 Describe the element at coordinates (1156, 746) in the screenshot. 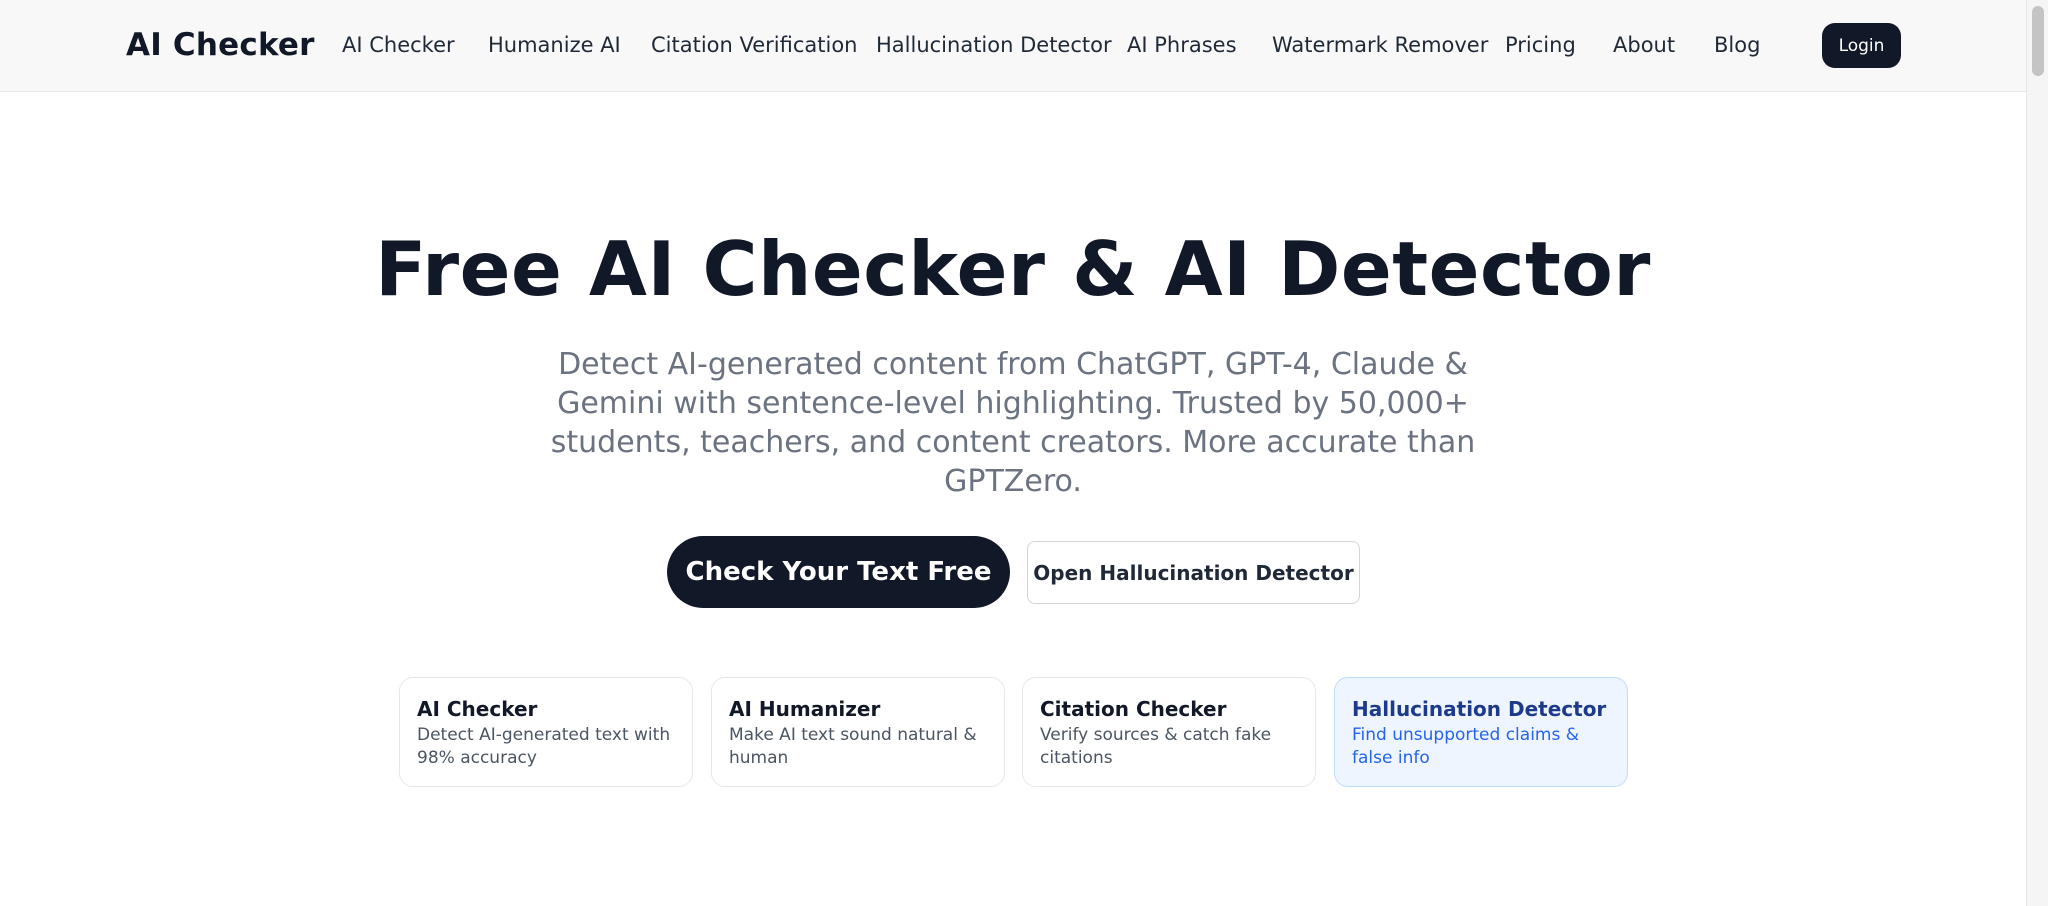

I see `card-description: Verify sources & catch fake citations` at that location.